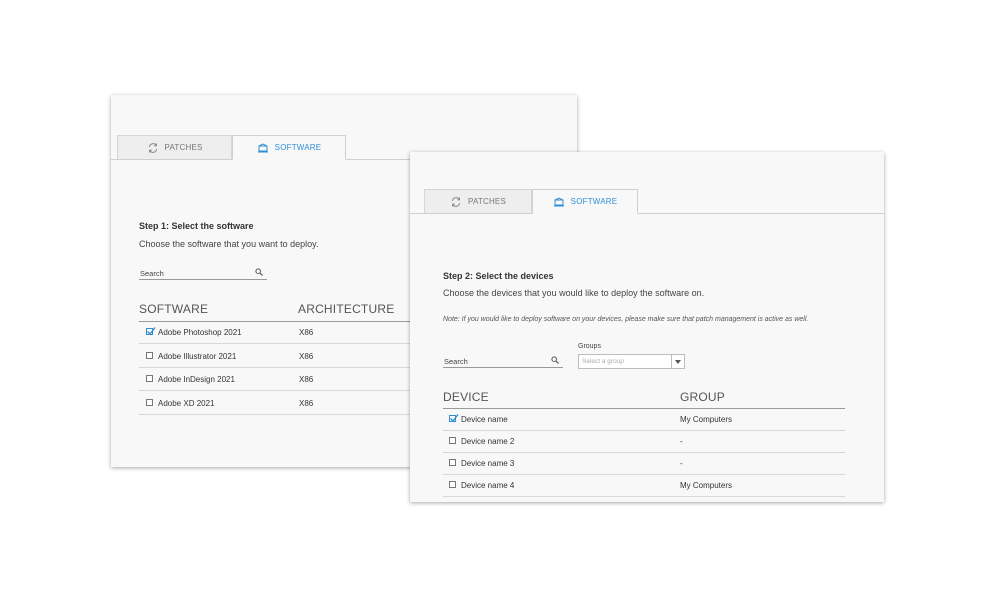 The image size is (1000, 600). I want to click on software-name: Adobe Photoshop 2021, so click(200, 332).